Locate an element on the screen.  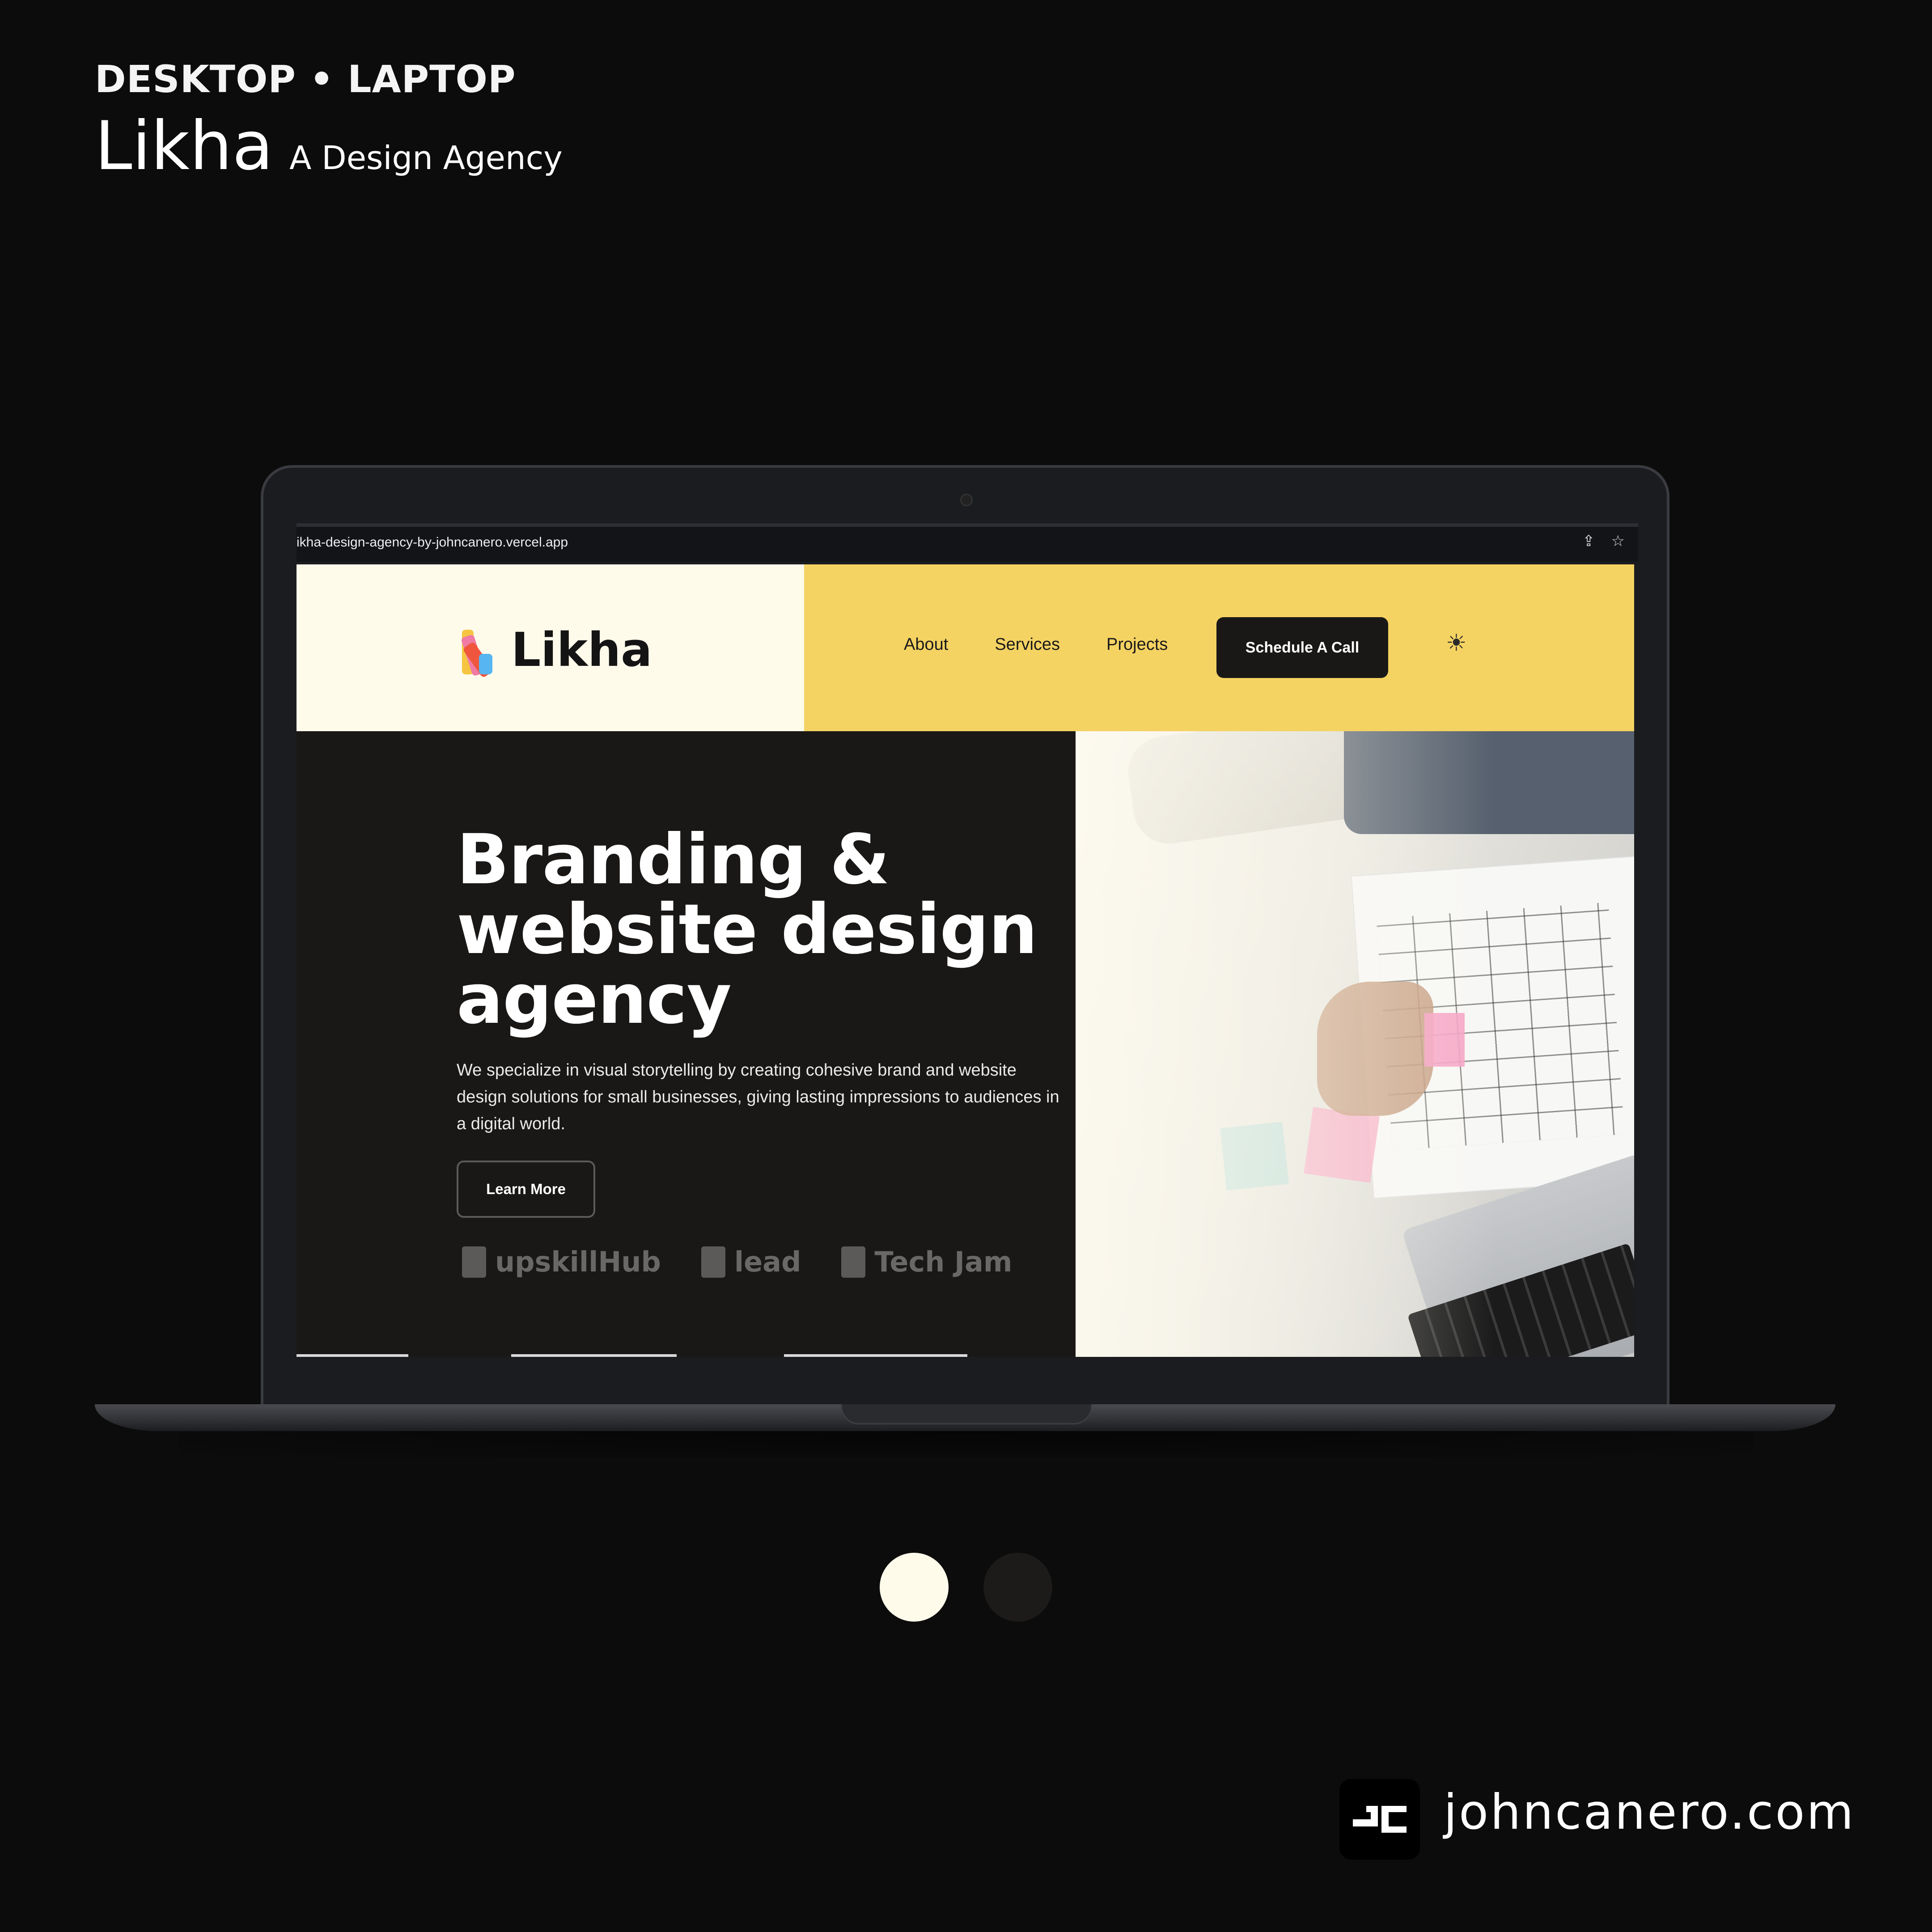
camera-icon is located at coordinates (966, 500).